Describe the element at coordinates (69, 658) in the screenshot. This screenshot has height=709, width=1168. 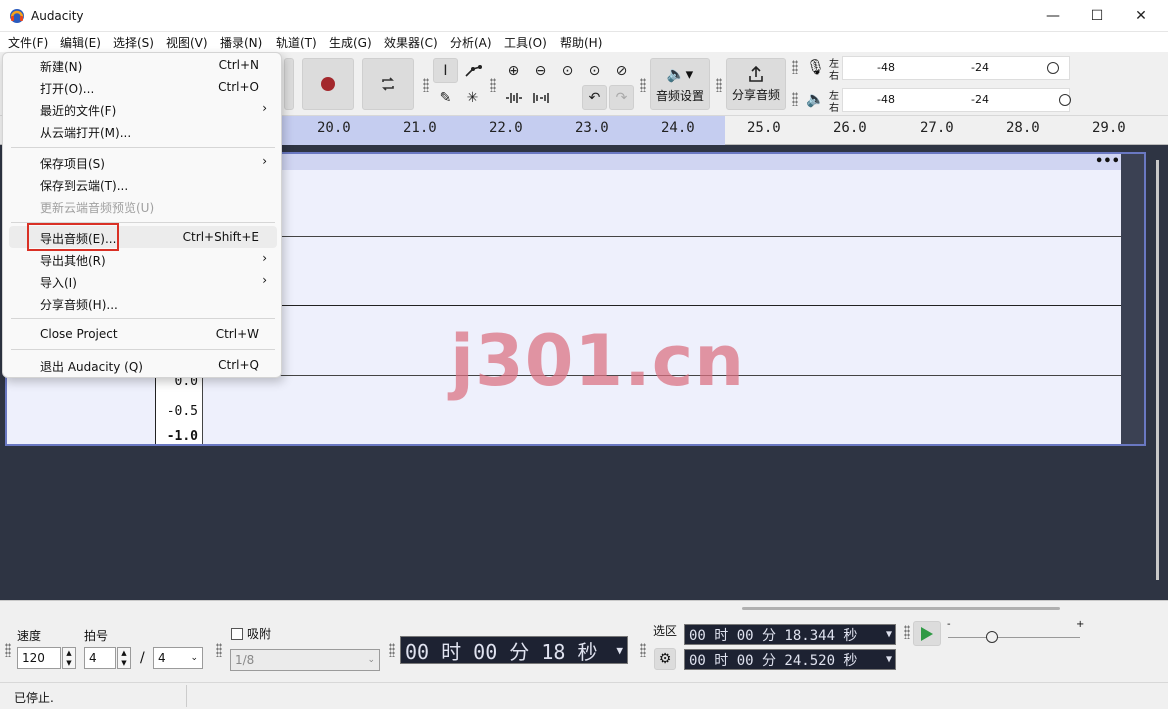
I see `tempo-stepper: ▲ ▼` at that location.